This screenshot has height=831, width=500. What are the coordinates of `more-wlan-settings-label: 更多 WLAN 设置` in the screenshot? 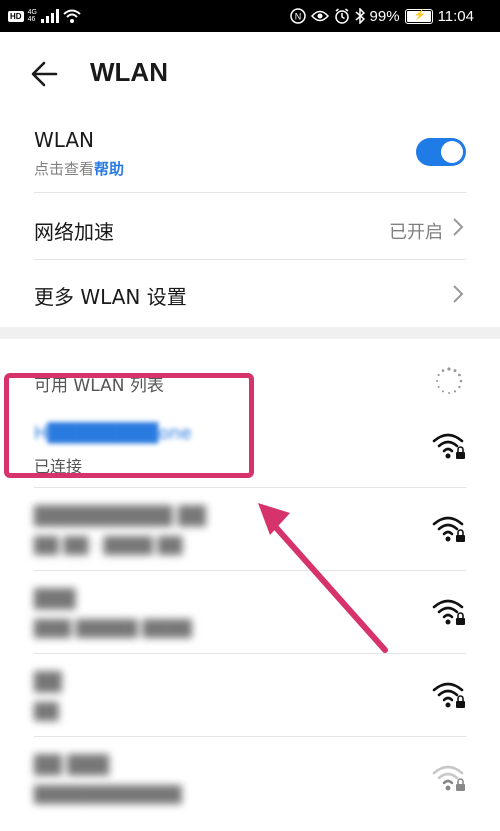 It's located at (110, 297).